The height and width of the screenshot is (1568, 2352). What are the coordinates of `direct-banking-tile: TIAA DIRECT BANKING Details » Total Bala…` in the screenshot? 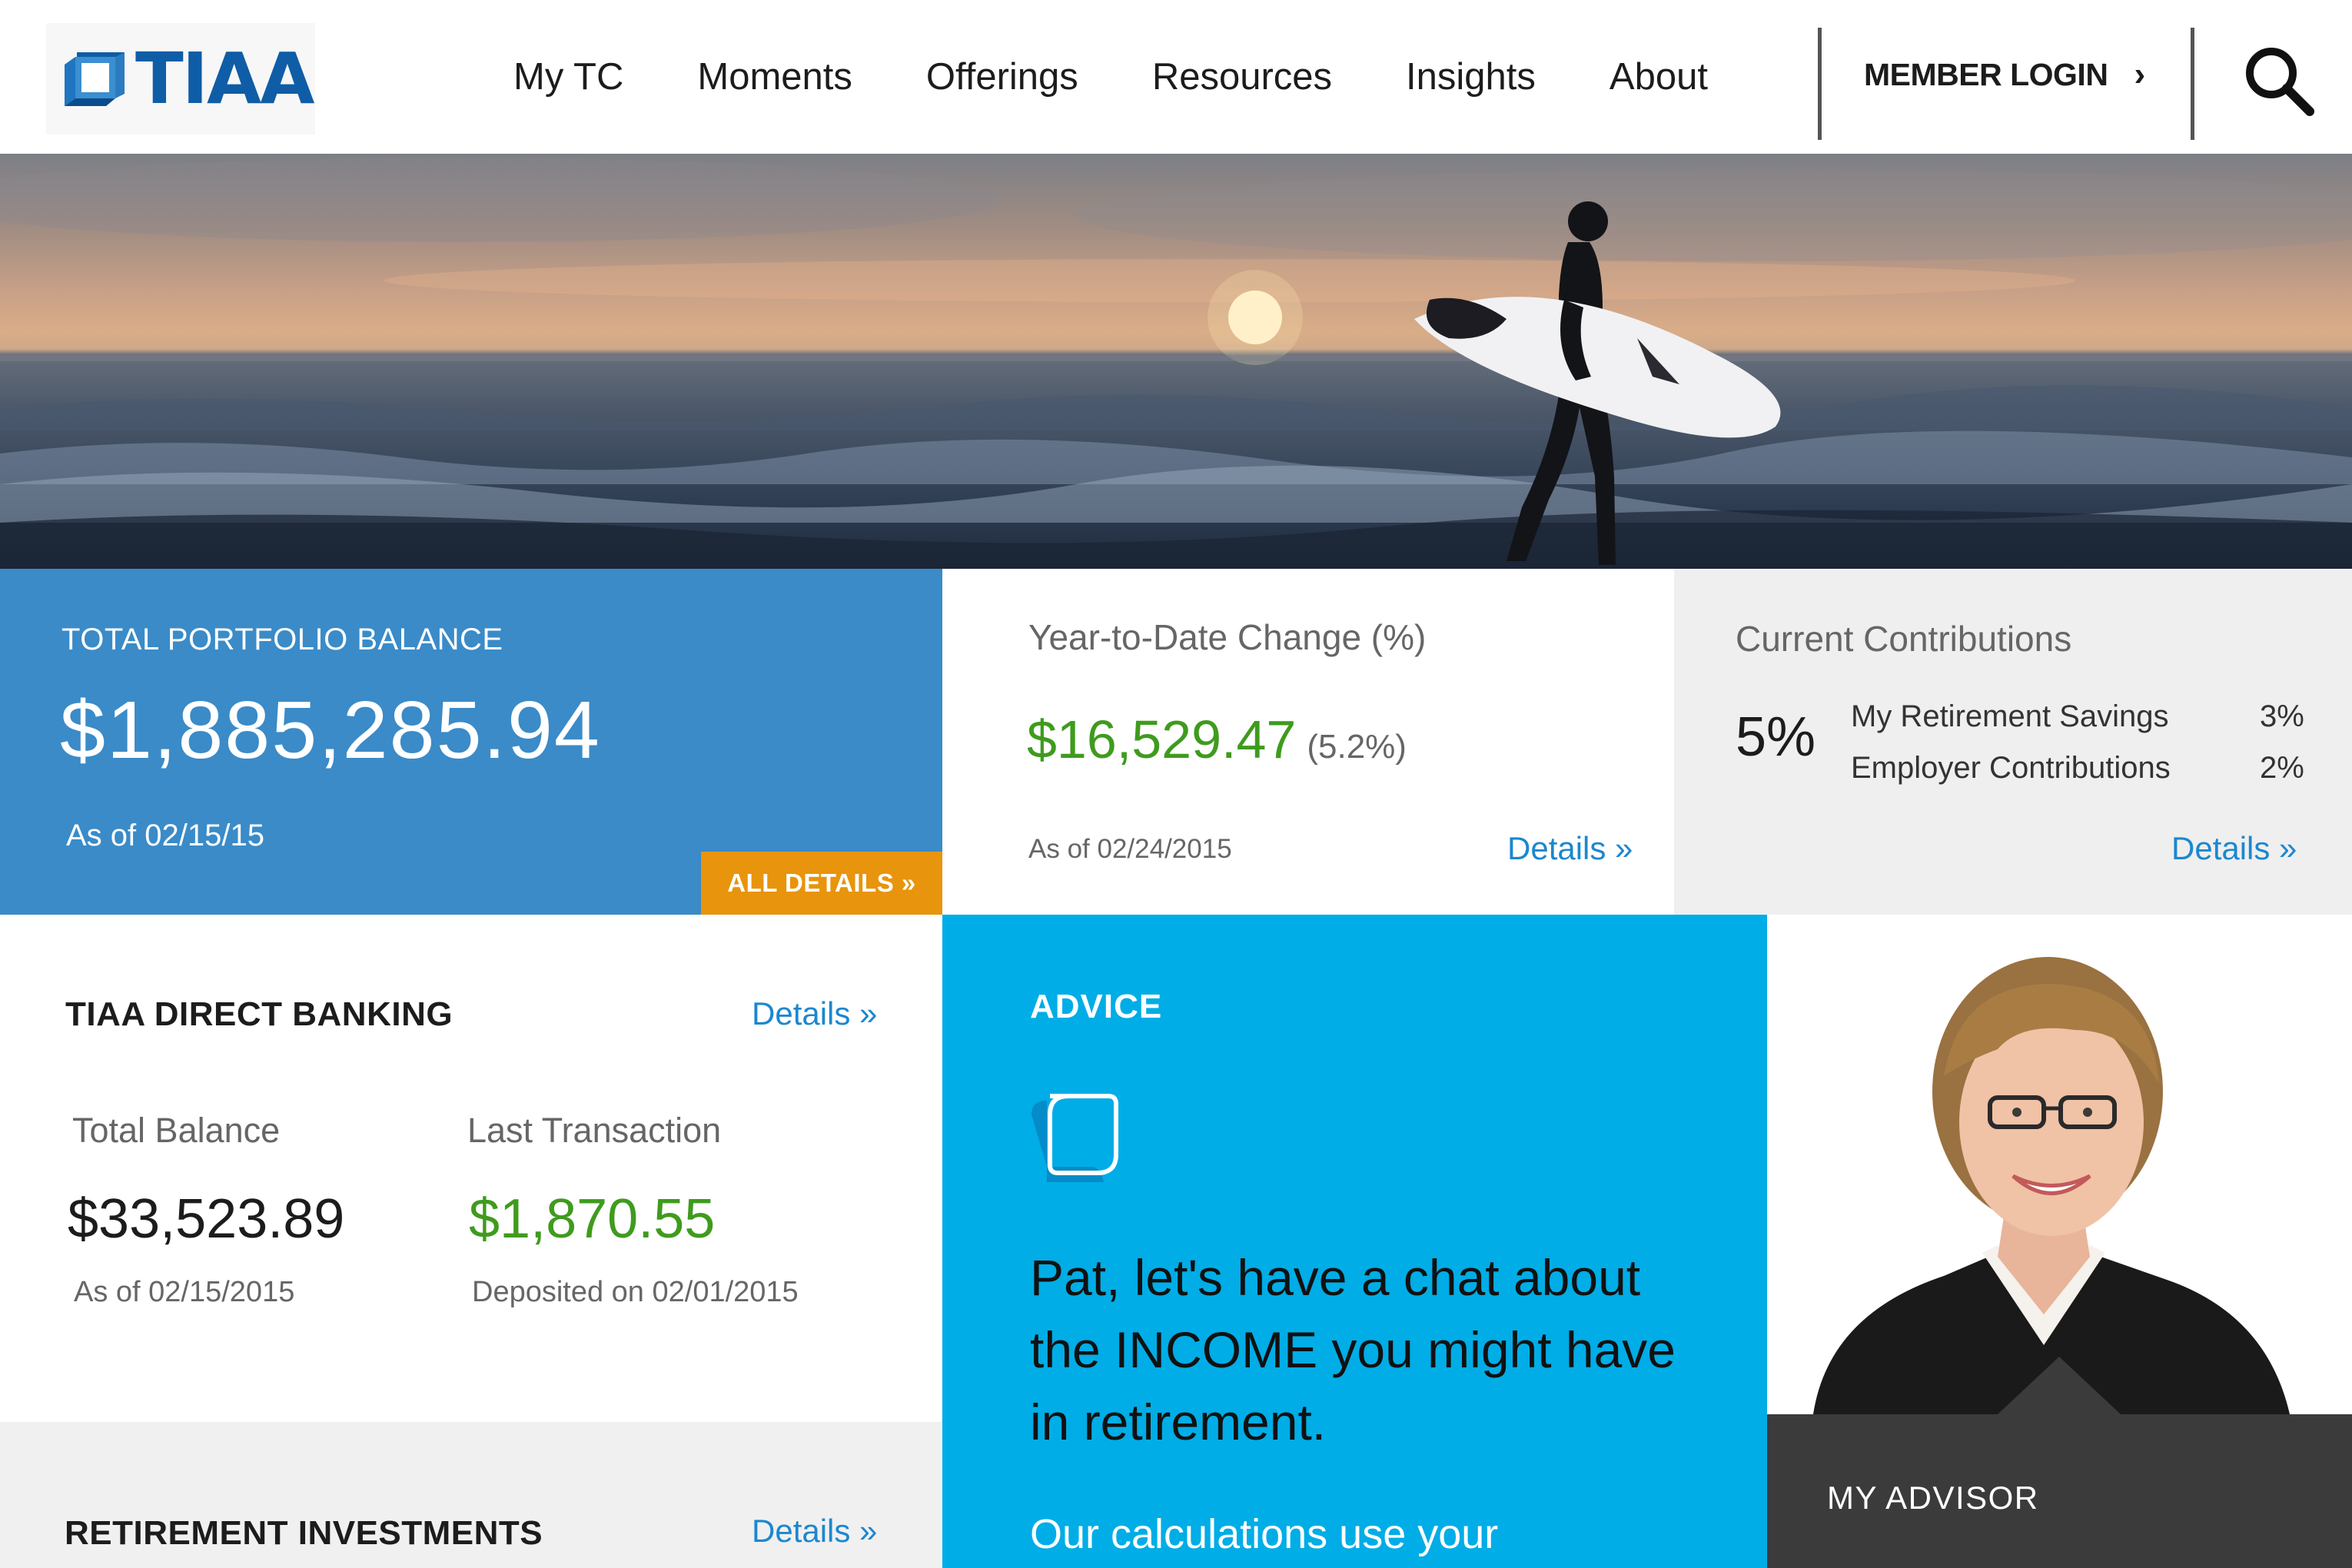 It's located at (471, 1168).